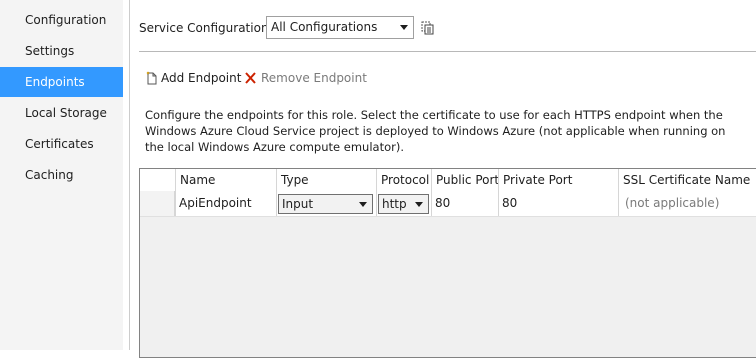  Describe the element at coordinates (558, 180) in the screenshot. I see `column-header-private-port: Private Port` at that location.